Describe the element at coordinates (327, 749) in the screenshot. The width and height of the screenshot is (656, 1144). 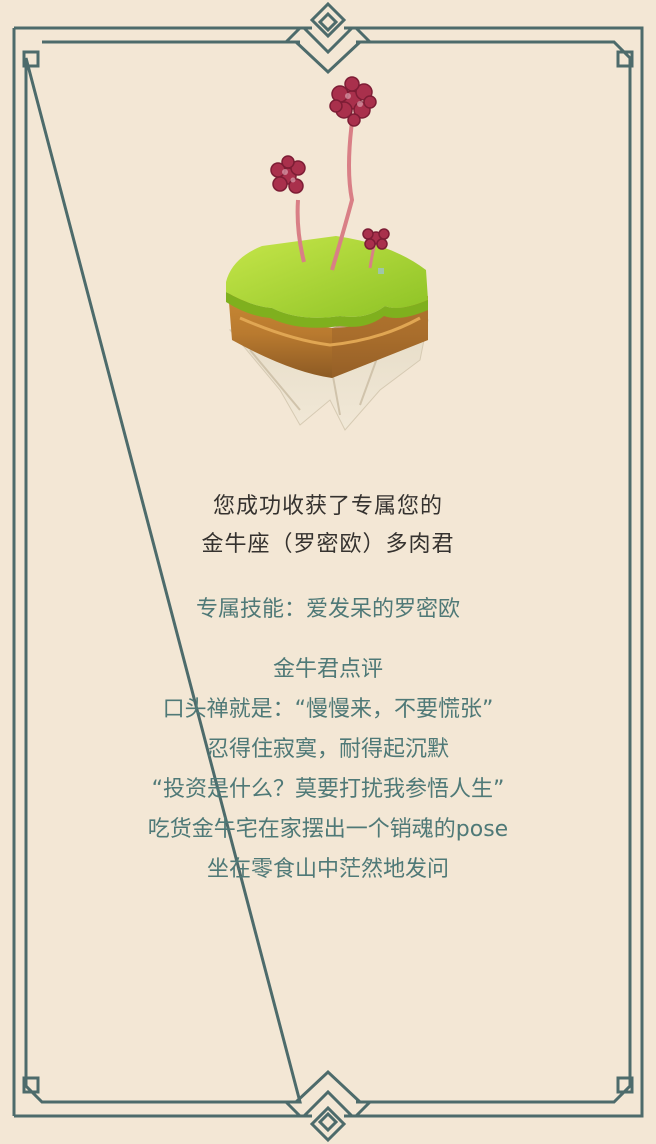
I see `review-line: 忍得住寂寞，耐得起沉默` at that location.